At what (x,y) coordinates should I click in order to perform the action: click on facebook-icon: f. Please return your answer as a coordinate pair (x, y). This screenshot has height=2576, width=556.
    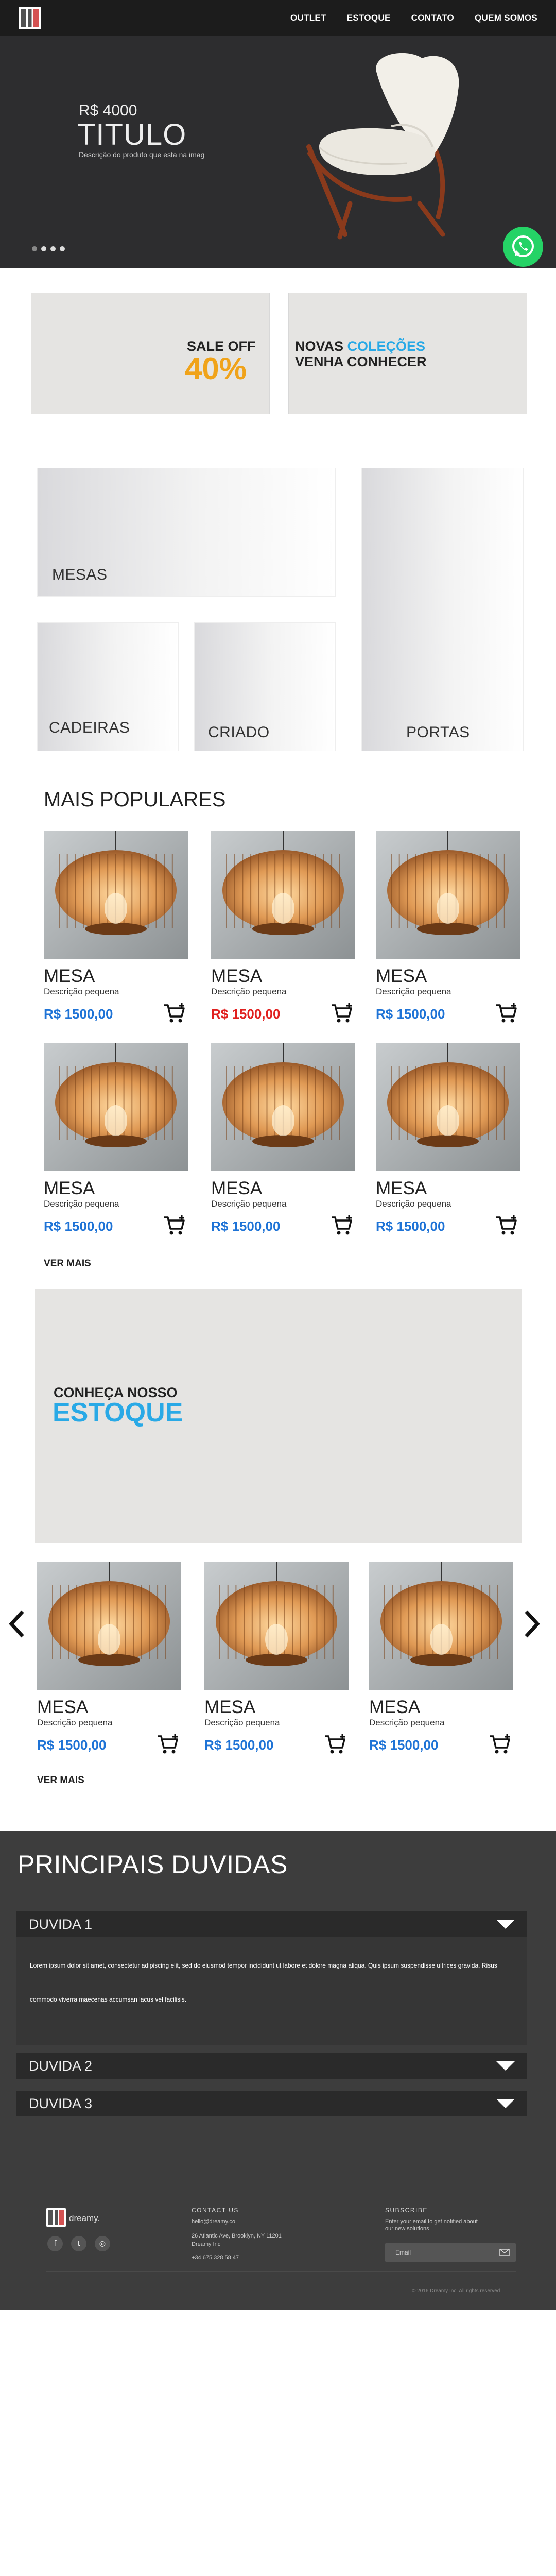
    Looking at the image, I should click on (55, 2243).